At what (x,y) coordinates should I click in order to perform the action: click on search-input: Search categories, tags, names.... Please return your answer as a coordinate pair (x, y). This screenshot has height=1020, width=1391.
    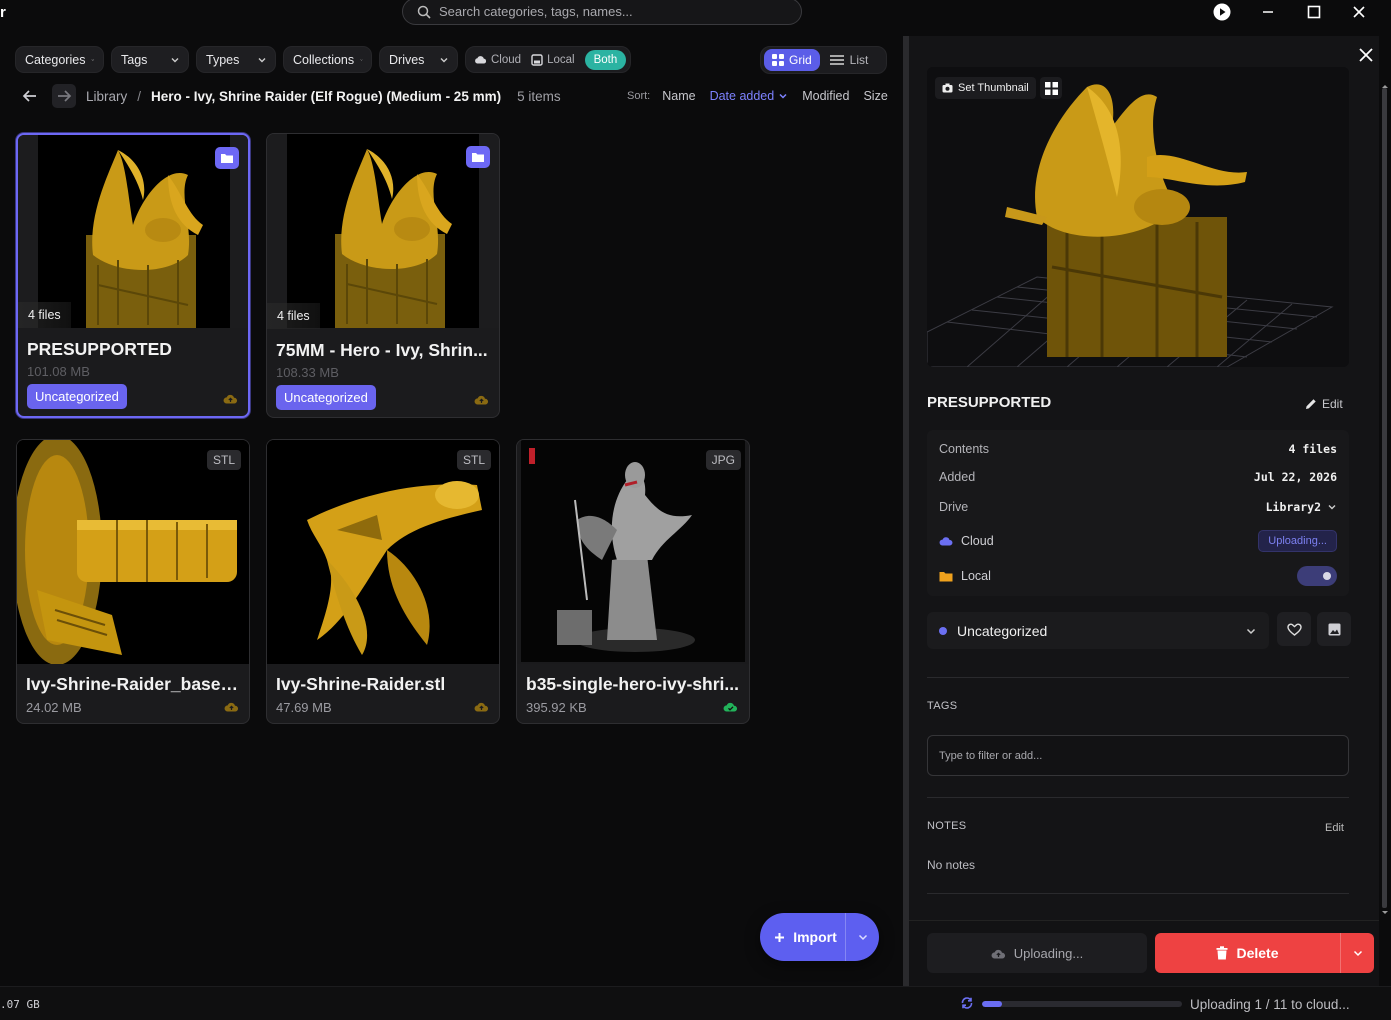
    Looking at the image, I should click on (536, 11).